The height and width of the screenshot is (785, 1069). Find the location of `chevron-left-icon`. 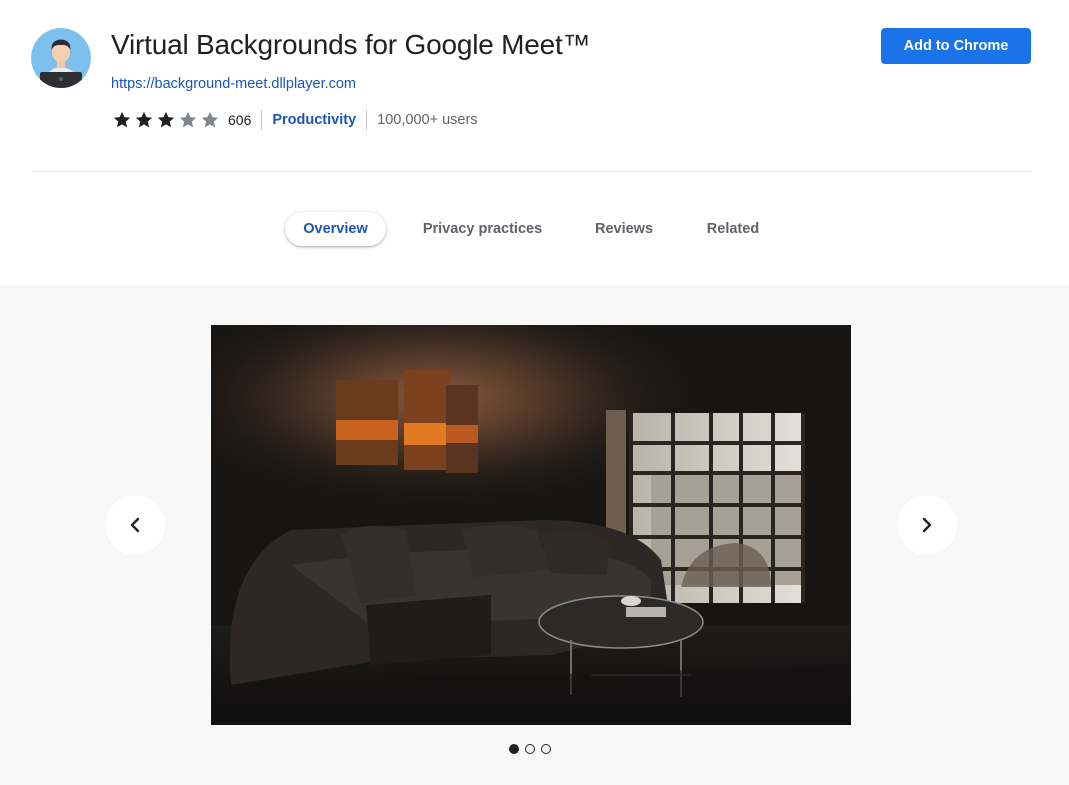

chevron-left-icon is located at coordinates (135, 525).